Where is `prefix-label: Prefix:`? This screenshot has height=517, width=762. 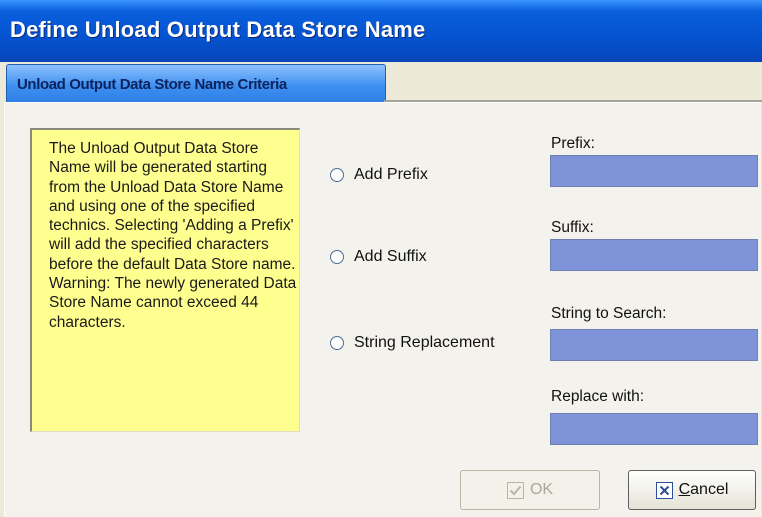
prefix-label: Prefix: is located at coordinates (573, 143).